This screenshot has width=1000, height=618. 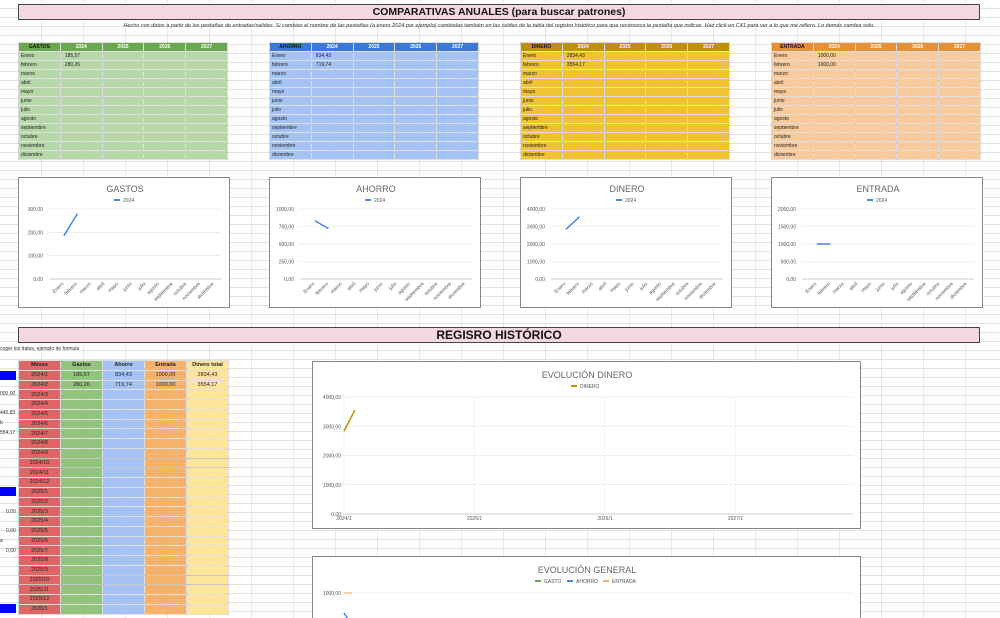 What do you see at coordinates (39, 414) in the screenshot?
I see `history-cell: 2024/5` at bounding box center [39, 414].